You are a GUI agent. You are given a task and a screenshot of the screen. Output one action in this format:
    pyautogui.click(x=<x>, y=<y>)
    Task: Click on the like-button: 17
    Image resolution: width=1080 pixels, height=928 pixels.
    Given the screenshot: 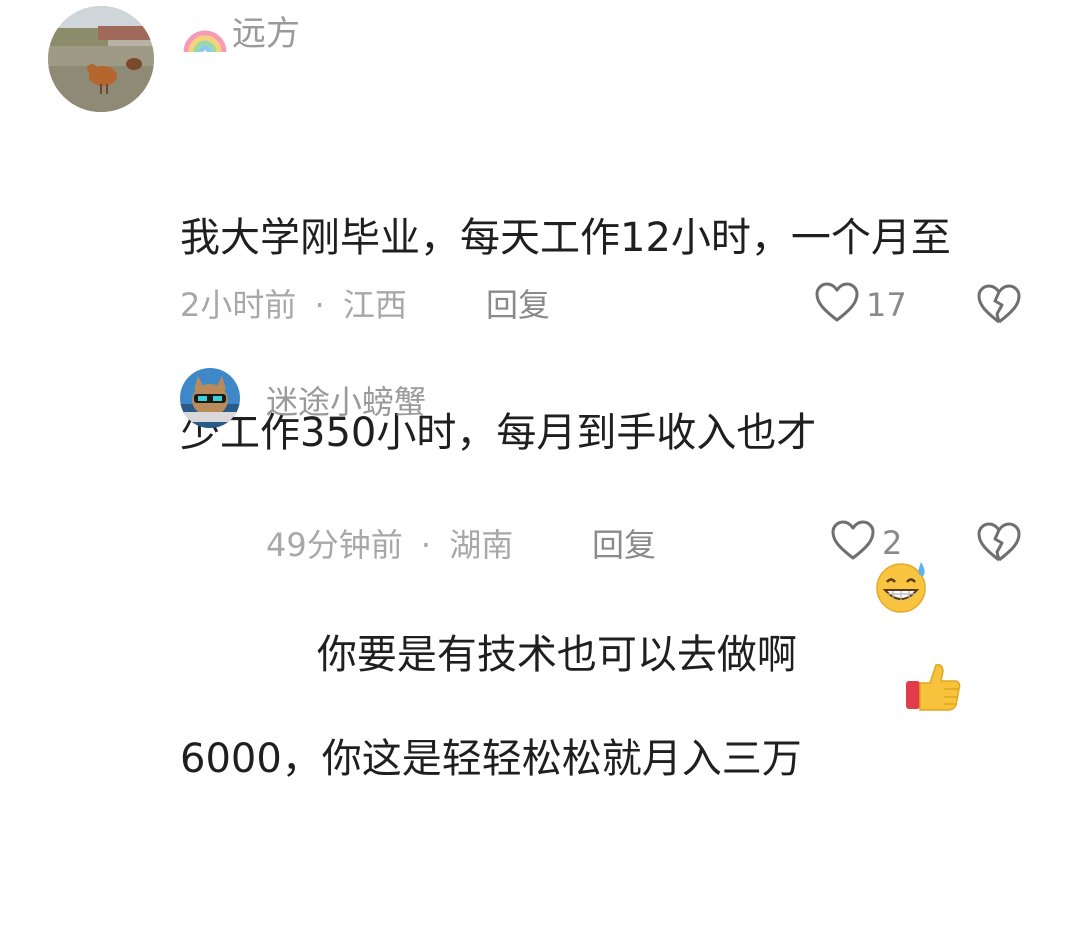 What is the action you would take?
    pyautogui.click(x=860, y=305)
    